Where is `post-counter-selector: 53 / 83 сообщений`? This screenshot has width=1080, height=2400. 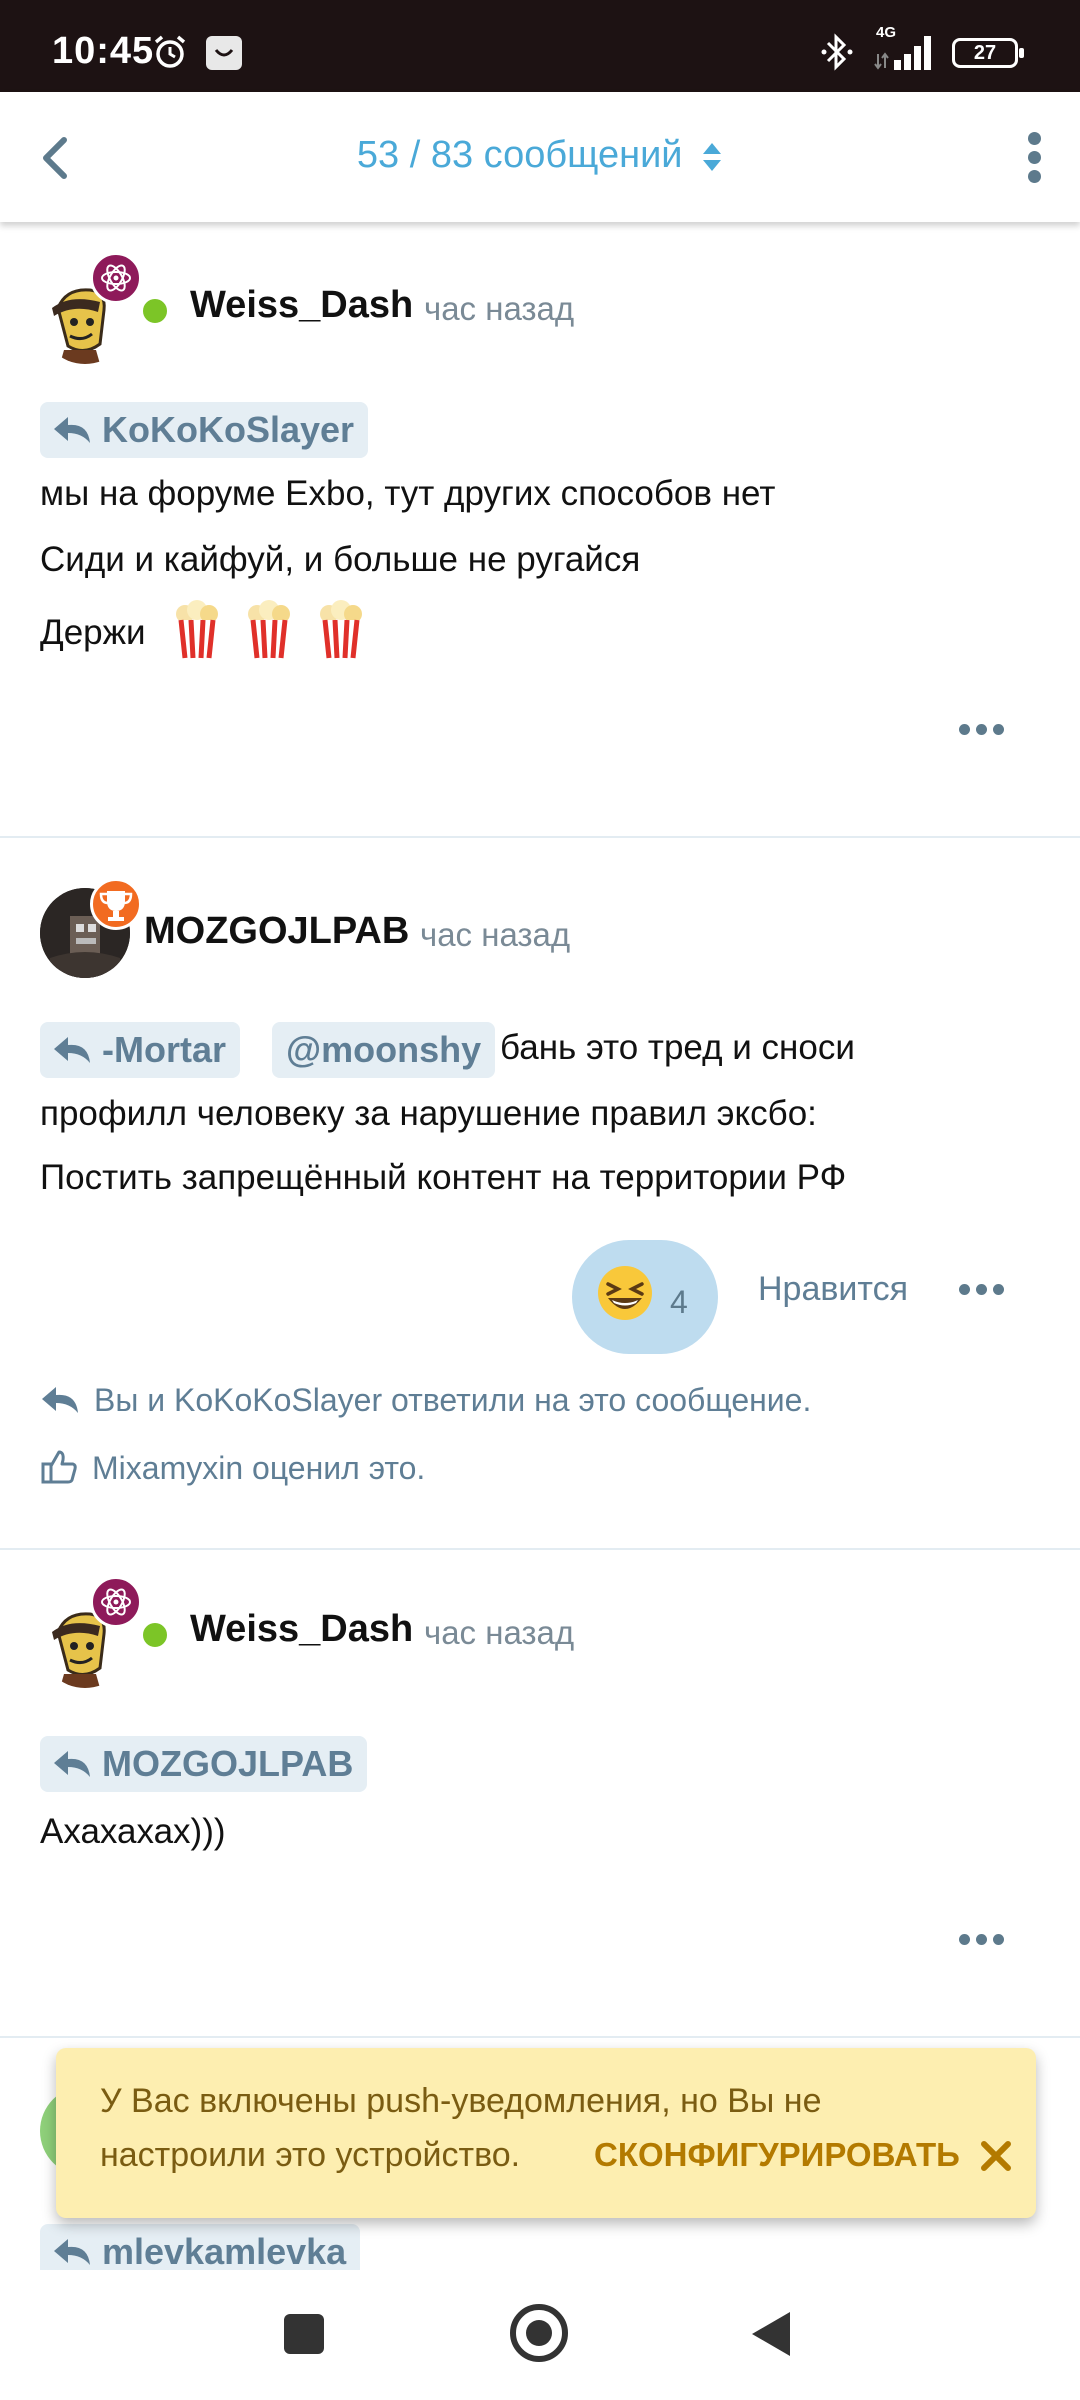
post-counter-selector: 53 / 83 сообщений is located at coordinates (540, 155).